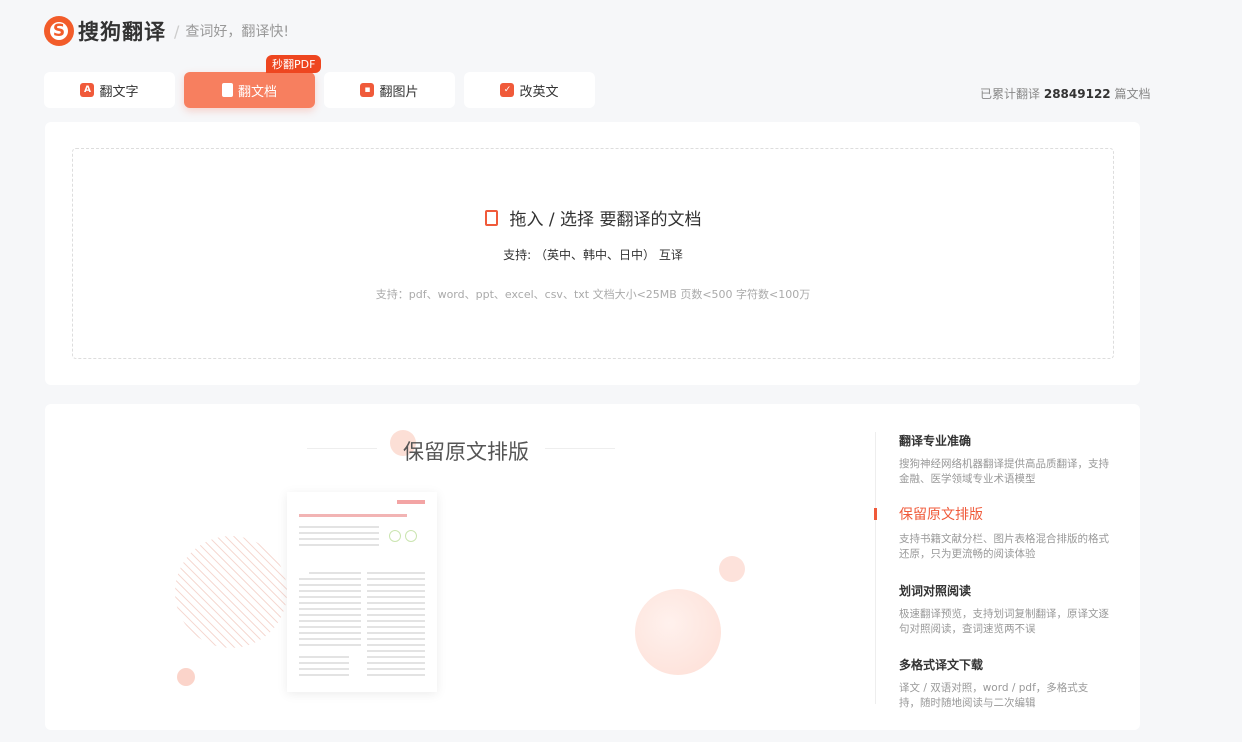 This screenshot has width=1242, height=742. Describe the element at coordinates (935, 591) in the screenshot. I see `feature-title: 划词对照阅读` at that location.